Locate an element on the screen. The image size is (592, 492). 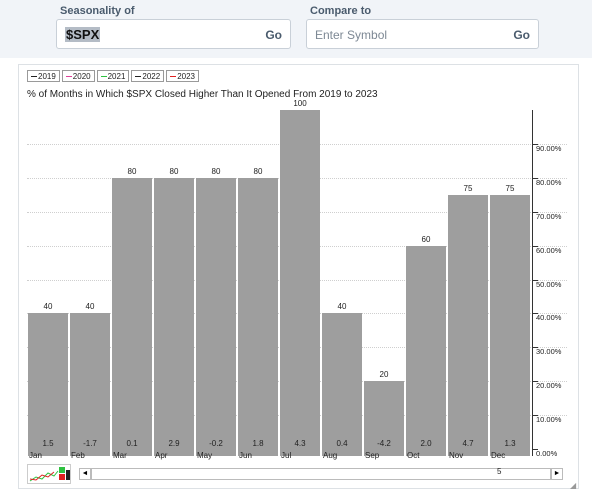
bar-aug is located at coordinates (342, 384).